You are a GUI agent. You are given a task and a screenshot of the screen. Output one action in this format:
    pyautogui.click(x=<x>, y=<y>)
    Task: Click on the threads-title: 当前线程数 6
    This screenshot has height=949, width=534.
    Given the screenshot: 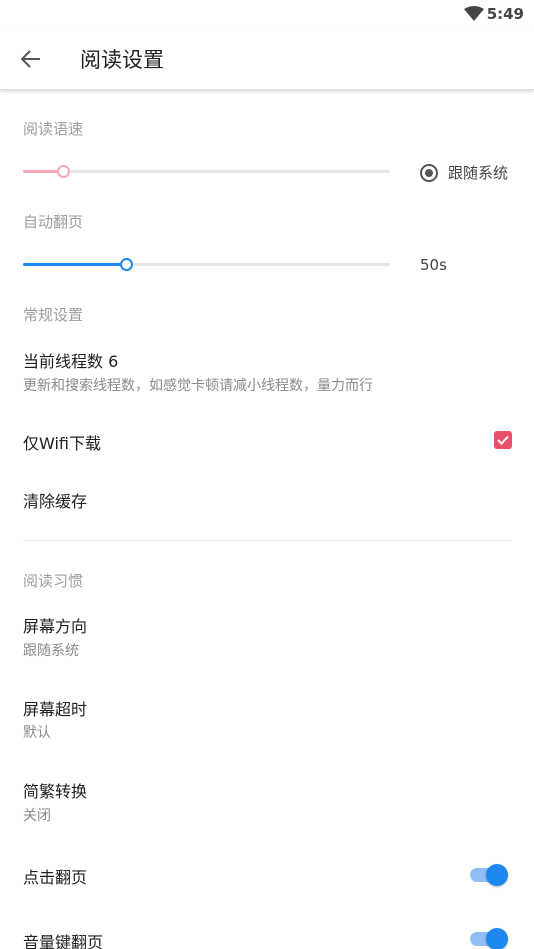 What is the action you would take?
    pyautogui.click(x=70, y=360)
    